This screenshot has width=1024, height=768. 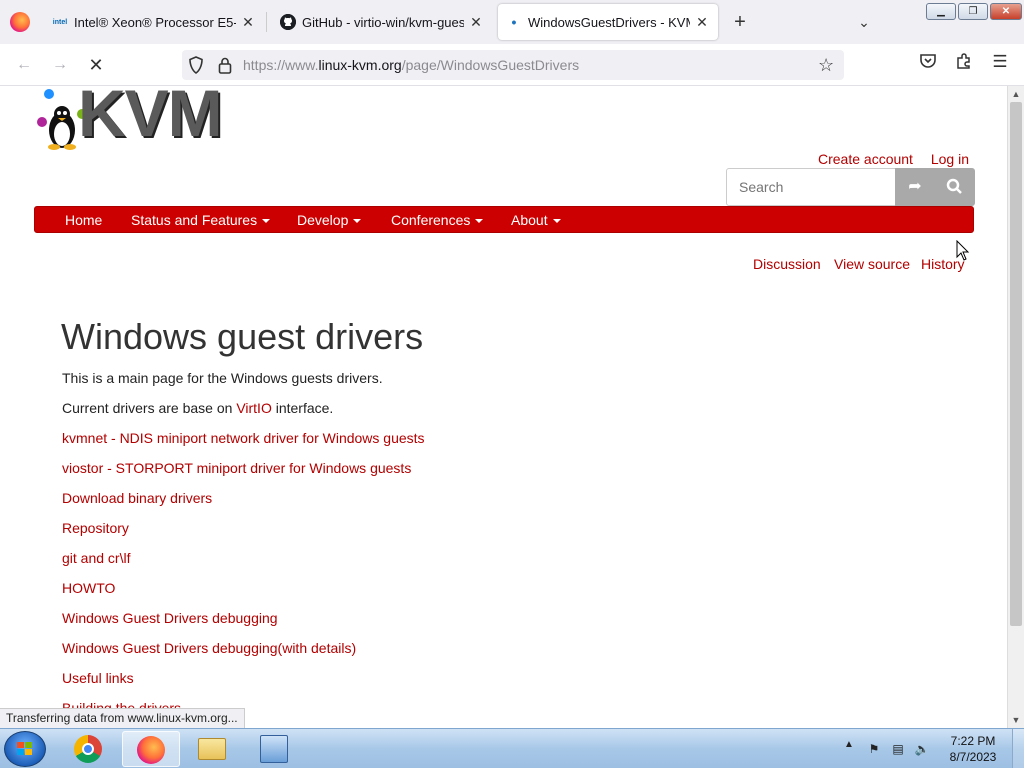 What do you see at coordinates (512, 748) in the screenshot?
I see `windows-taskbar: ▲ ⚑ ▤ 🔈 7:22 PM 8/7/2023` at bounding box center [512, 748].